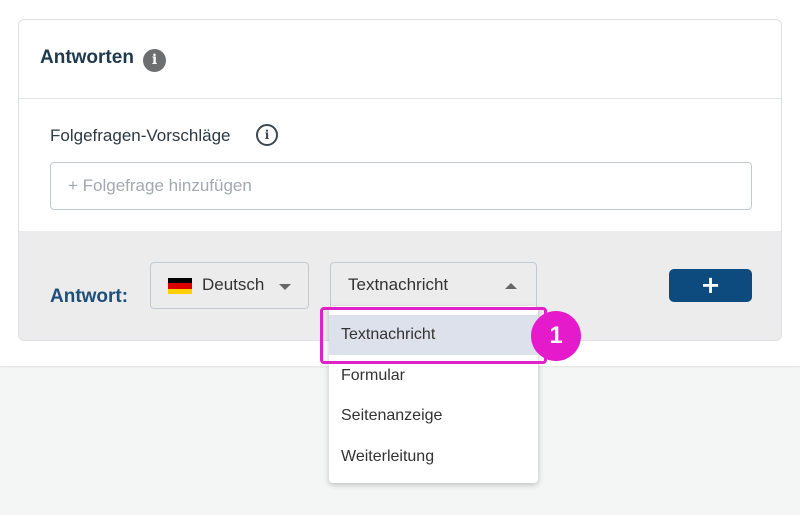  Describe the element at coordinates (154, 60) in the screenshot. I see `info-filled-icon: i` at that location.